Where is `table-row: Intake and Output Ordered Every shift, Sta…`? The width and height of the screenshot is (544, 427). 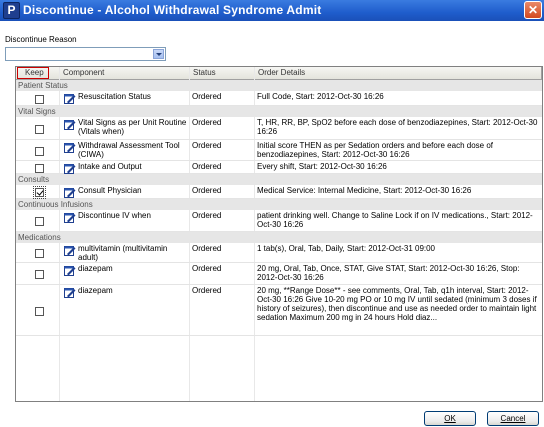
table-row: Intake and Output Ordered Every shift, Sta… is located at coordinates (279, 167).